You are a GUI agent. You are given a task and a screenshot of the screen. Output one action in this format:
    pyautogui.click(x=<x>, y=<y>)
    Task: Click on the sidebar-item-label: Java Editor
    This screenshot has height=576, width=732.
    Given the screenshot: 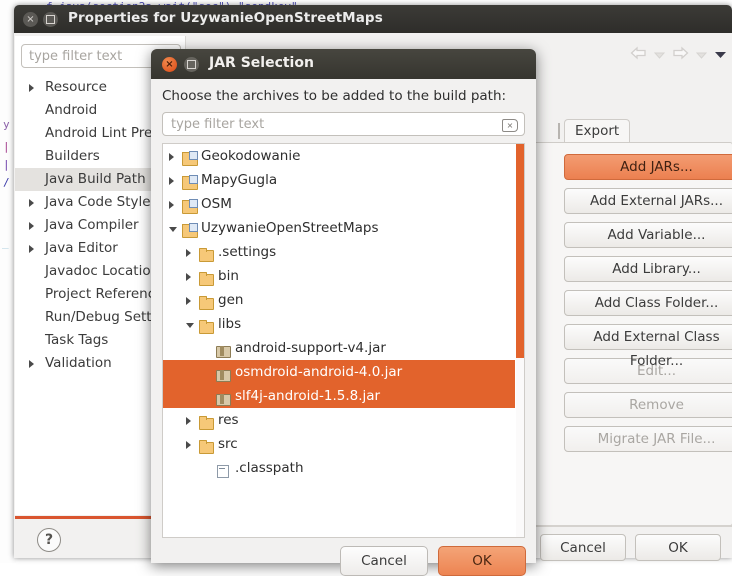 What is the action you would take?
    pyautogui.click(x=81, y=248)
    